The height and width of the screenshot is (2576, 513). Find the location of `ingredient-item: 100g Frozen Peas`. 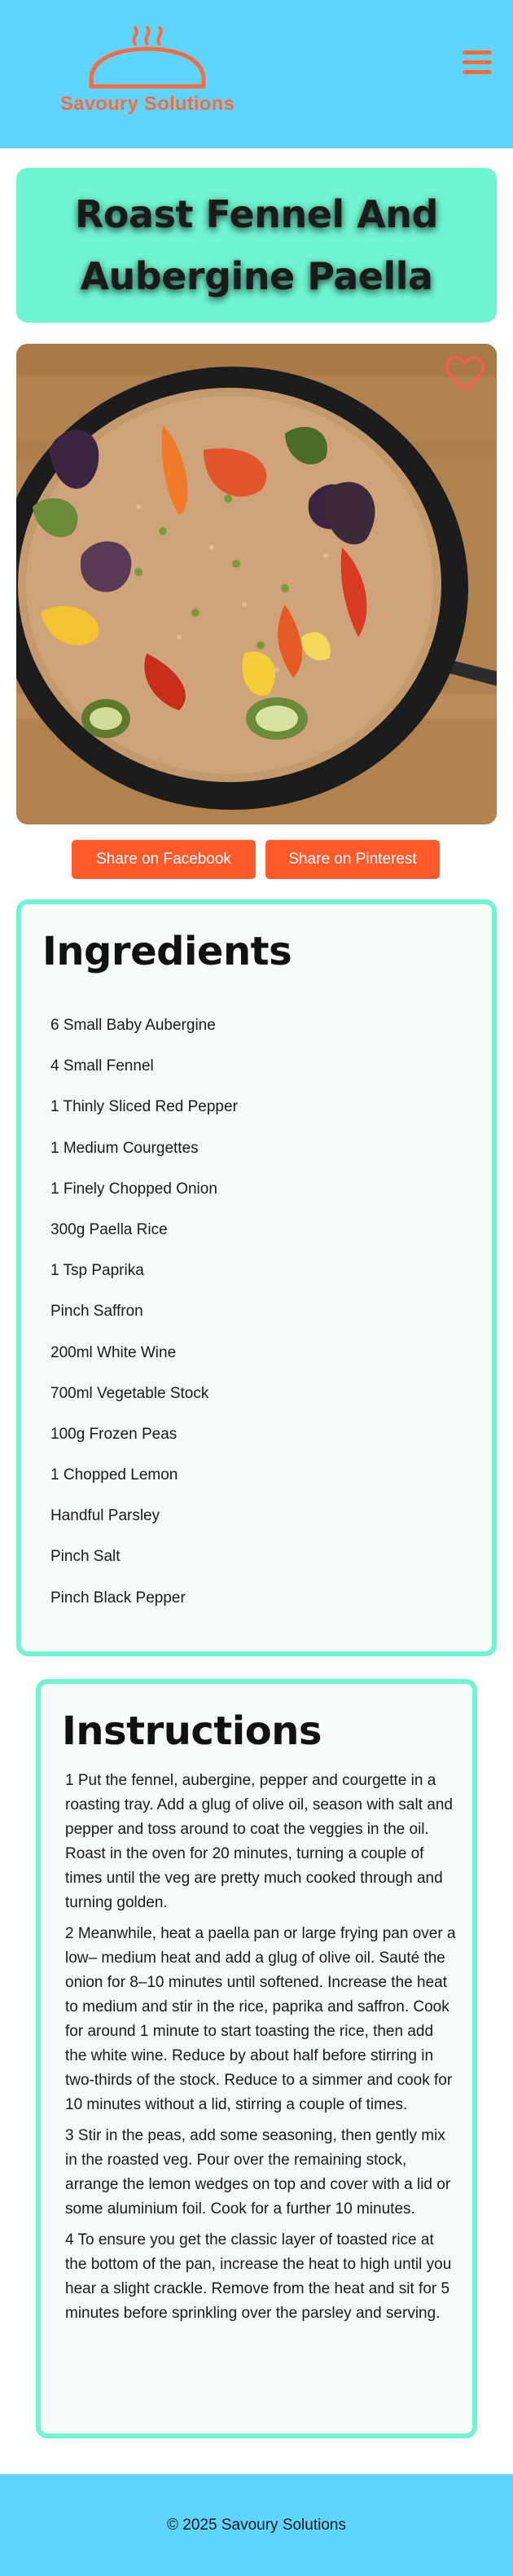

ingredient-item: 100g Frozen Peas is located at coordinates (114, 1434).